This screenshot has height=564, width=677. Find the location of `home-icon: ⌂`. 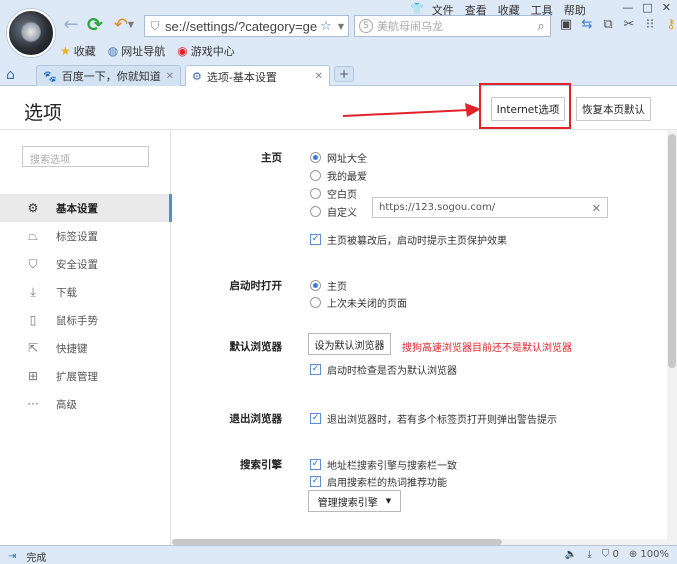

home-icon: ⌂ is located at coordinates (10, 75).